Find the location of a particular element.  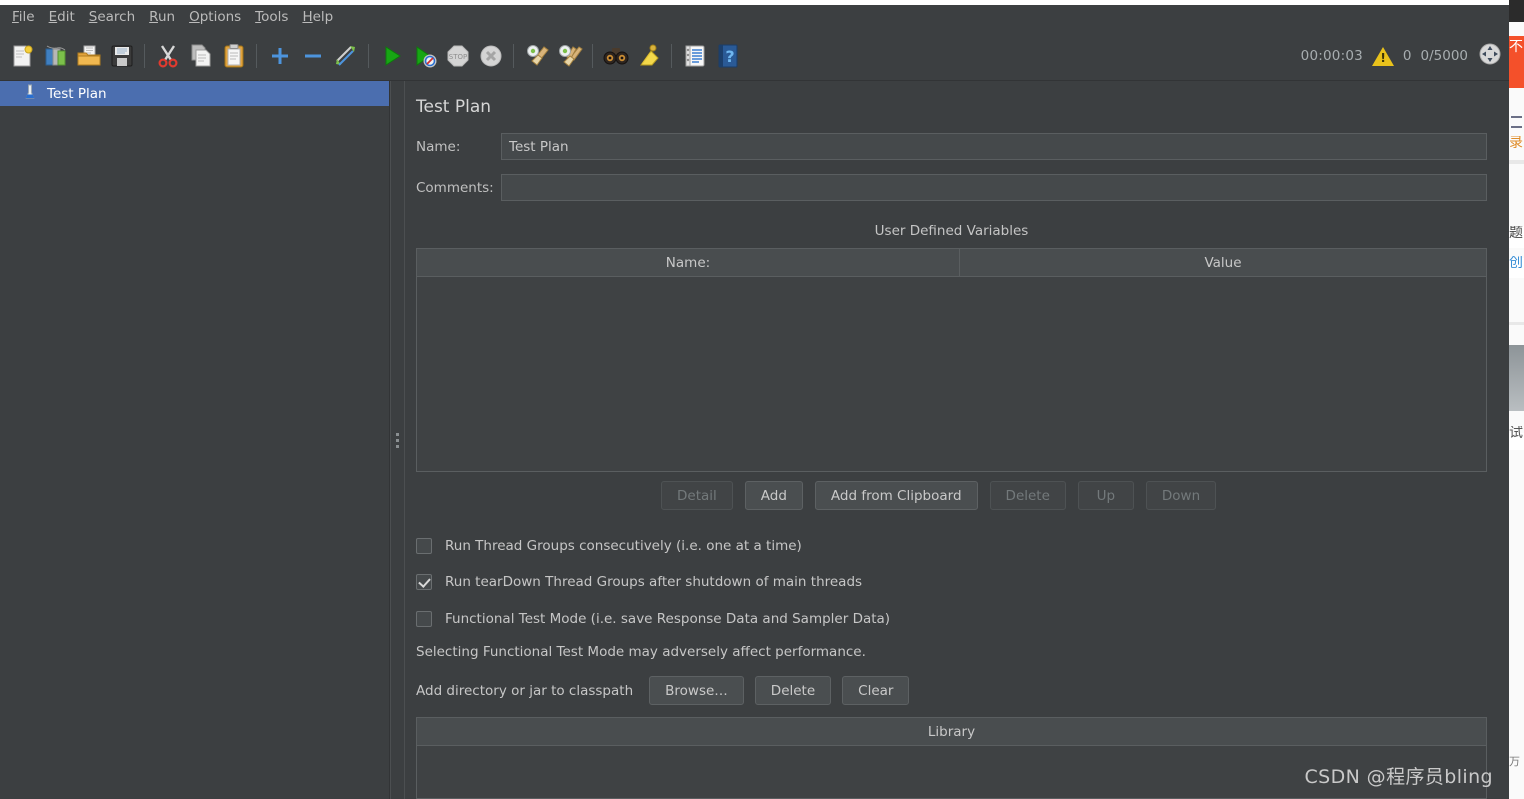

split-pane-divider is located at coordinates (397, 440).